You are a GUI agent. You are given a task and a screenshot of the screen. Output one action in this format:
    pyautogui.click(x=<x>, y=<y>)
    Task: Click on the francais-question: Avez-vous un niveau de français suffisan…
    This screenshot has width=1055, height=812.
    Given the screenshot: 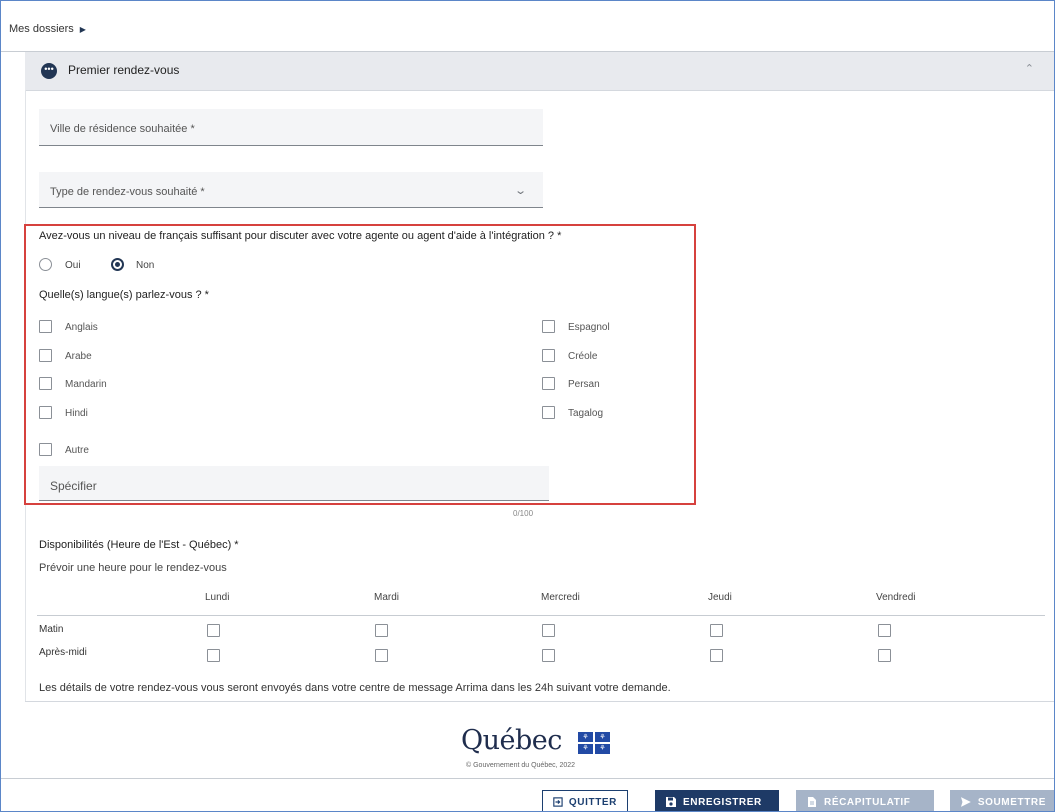 What is the action you would take?
    pyautogui.click(x=300, y=236)
    